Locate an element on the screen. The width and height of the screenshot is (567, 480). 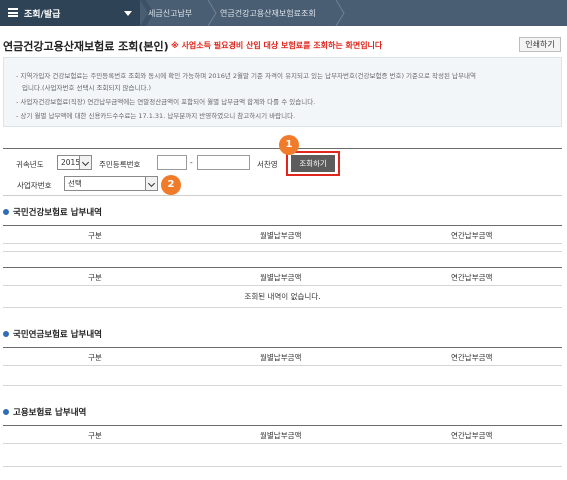
rrn-front-input is located at coordinates (172, 162).